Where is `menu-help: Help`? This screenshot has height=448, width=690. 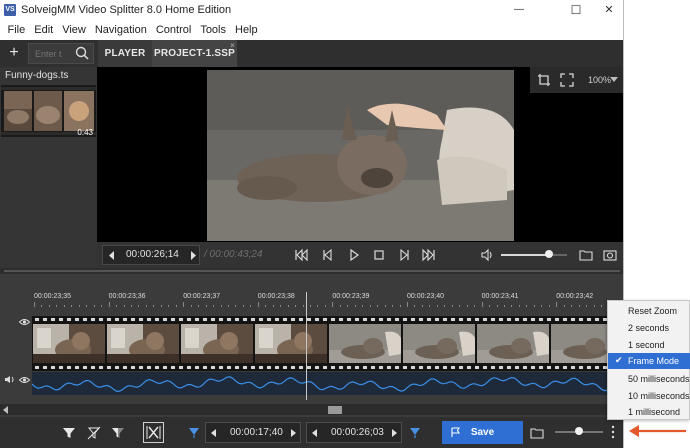 menu-help: Help is located at coordinates (247, 30).